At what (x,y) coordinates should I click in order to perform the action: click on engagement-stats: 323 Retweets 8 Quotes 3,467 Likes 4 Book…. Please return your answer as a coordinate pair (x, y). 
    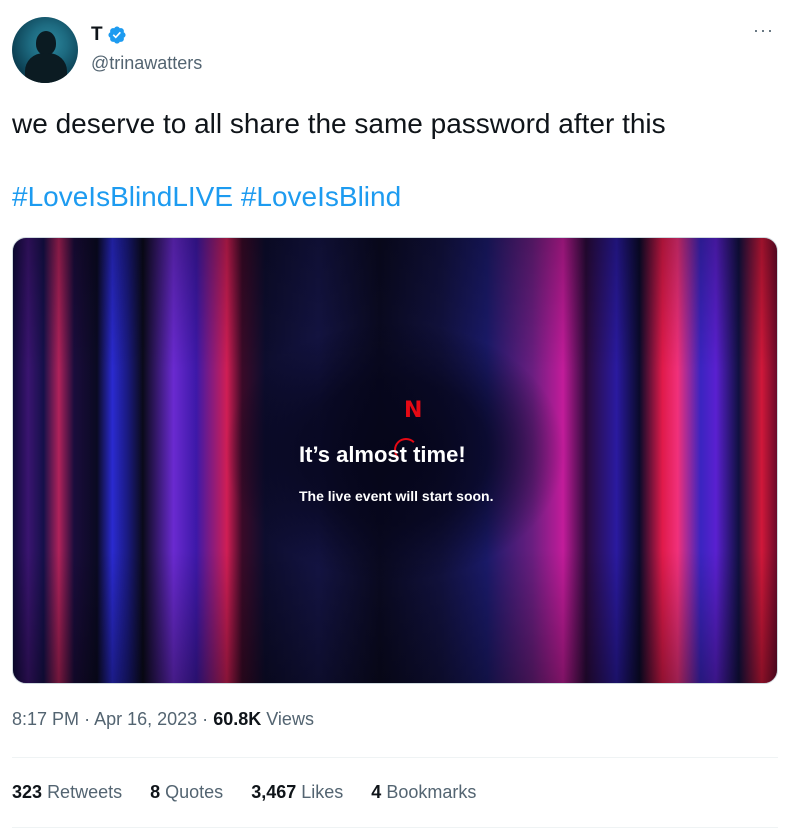
    Looking at the image, I should click on (258, 792).